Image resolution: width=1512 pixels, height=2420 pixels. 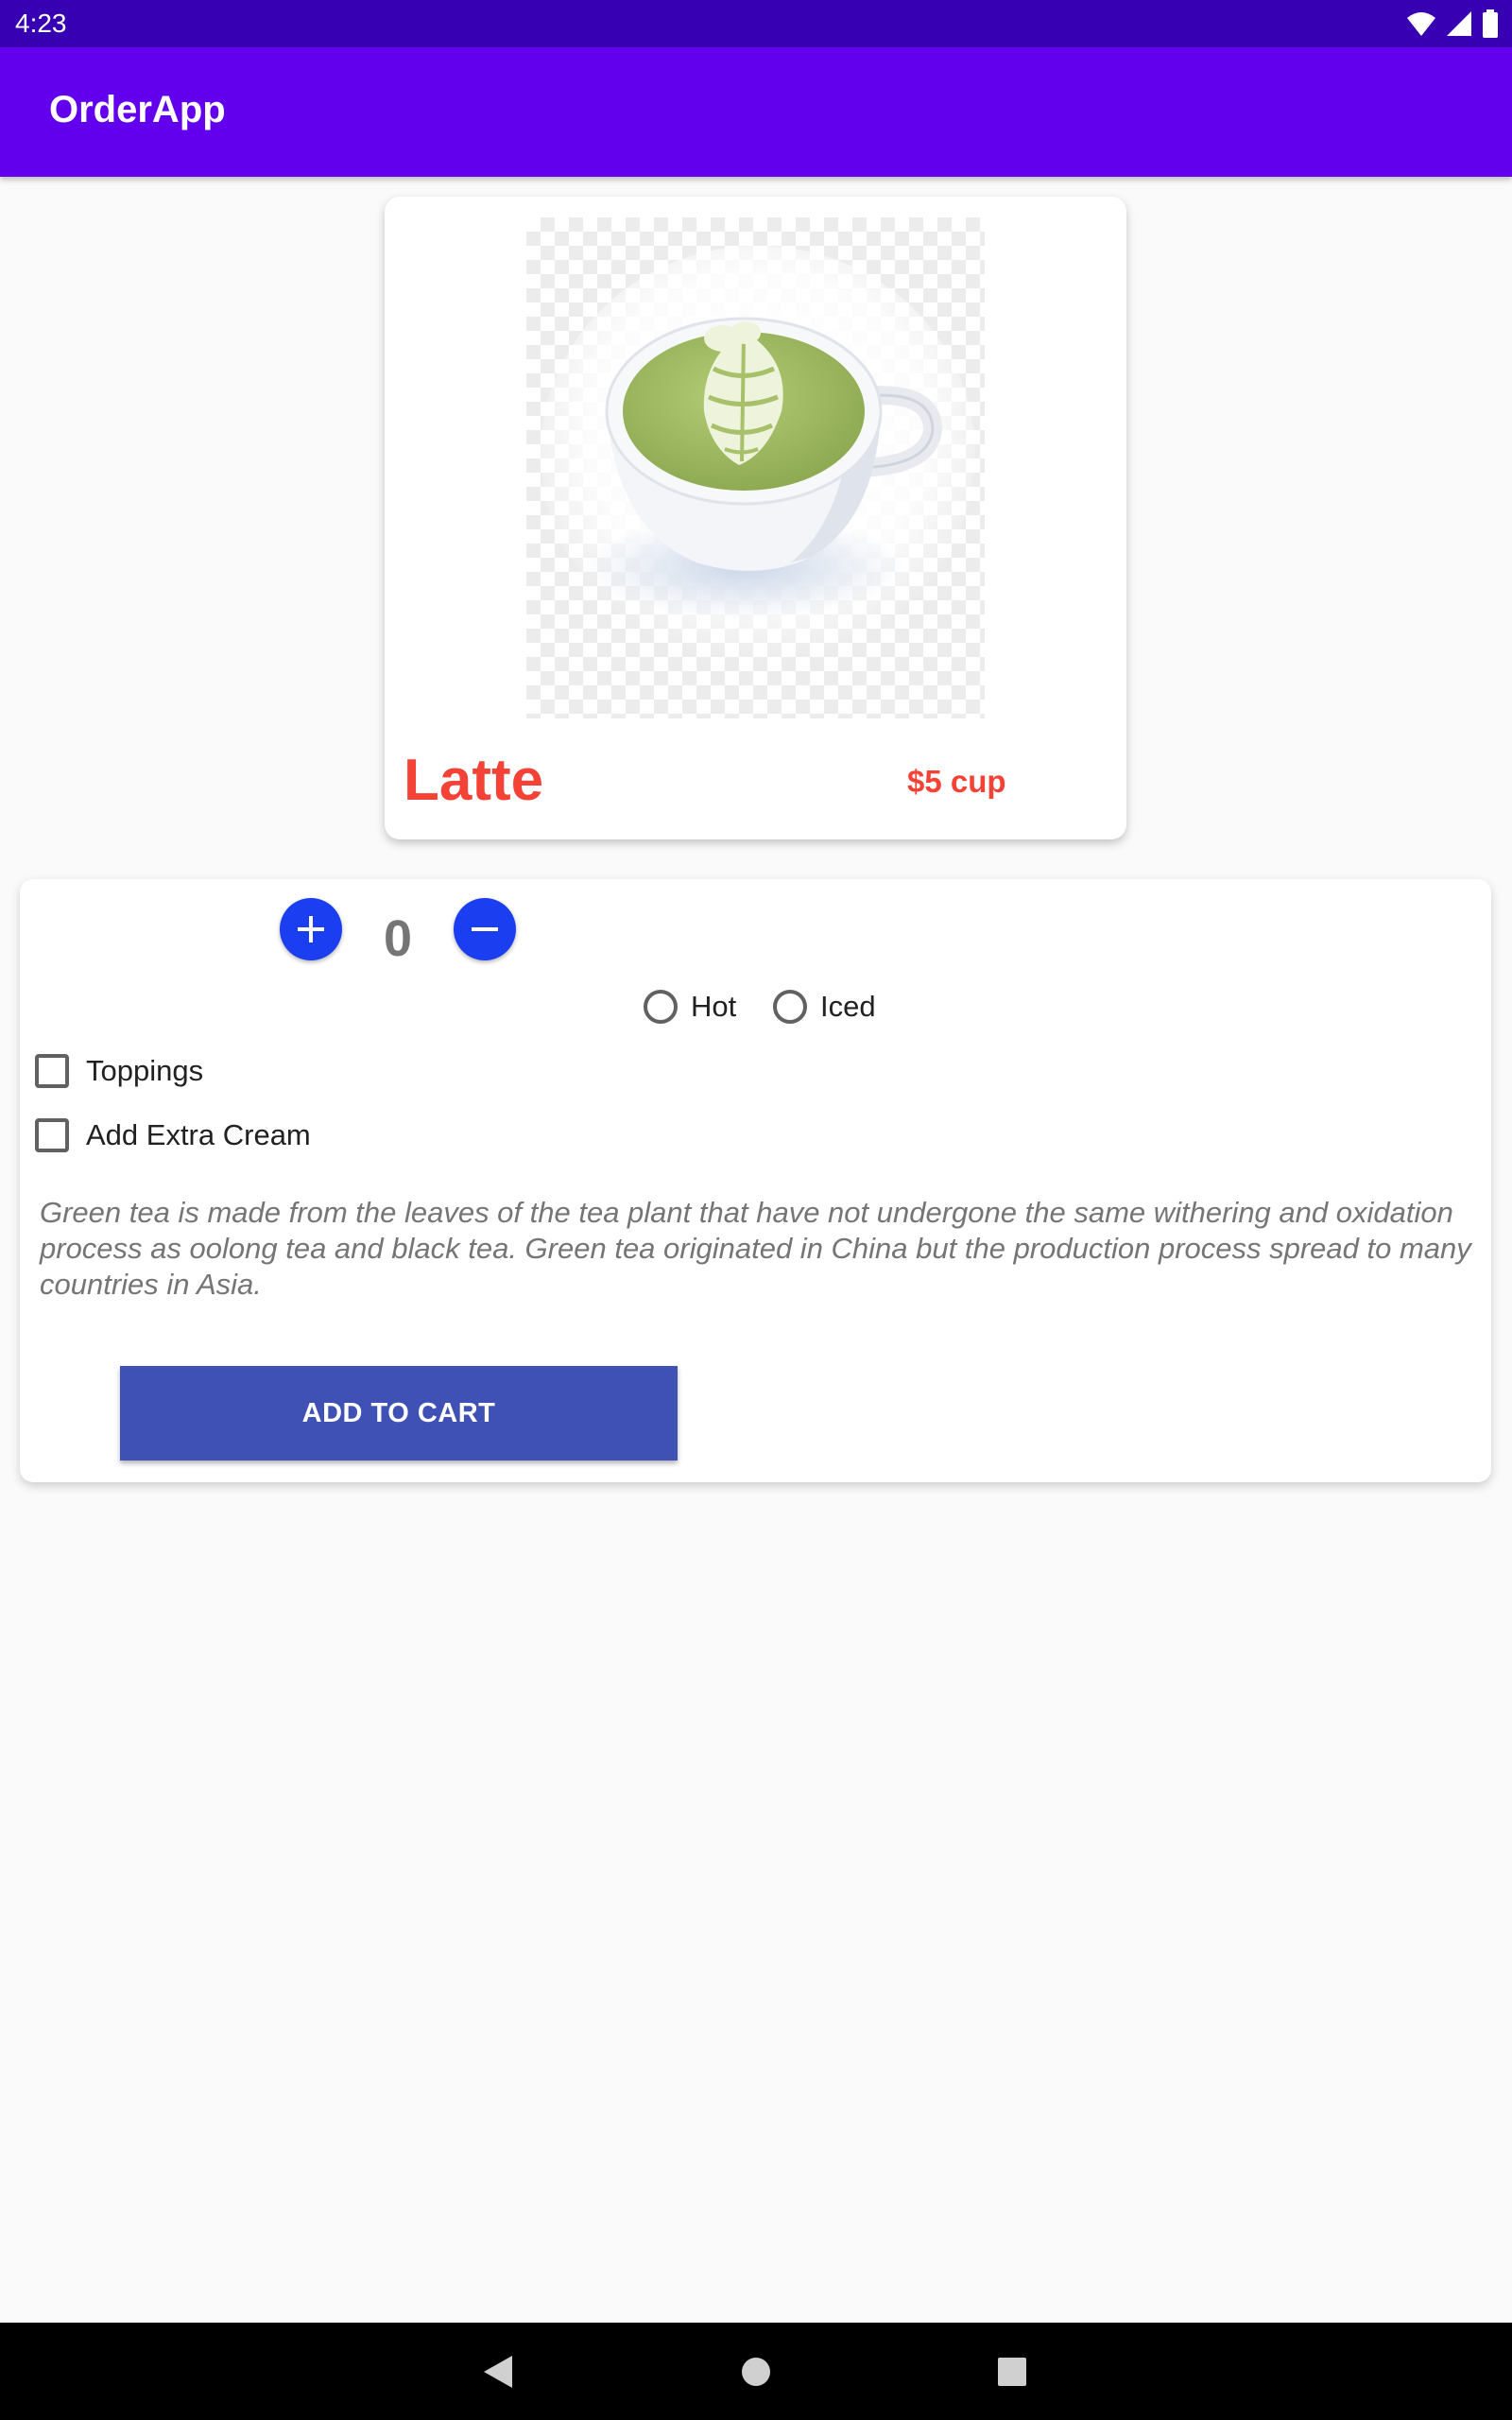 I want to click on extra-cream-label: Add Extra Cream, so click(x=198, y=1134).